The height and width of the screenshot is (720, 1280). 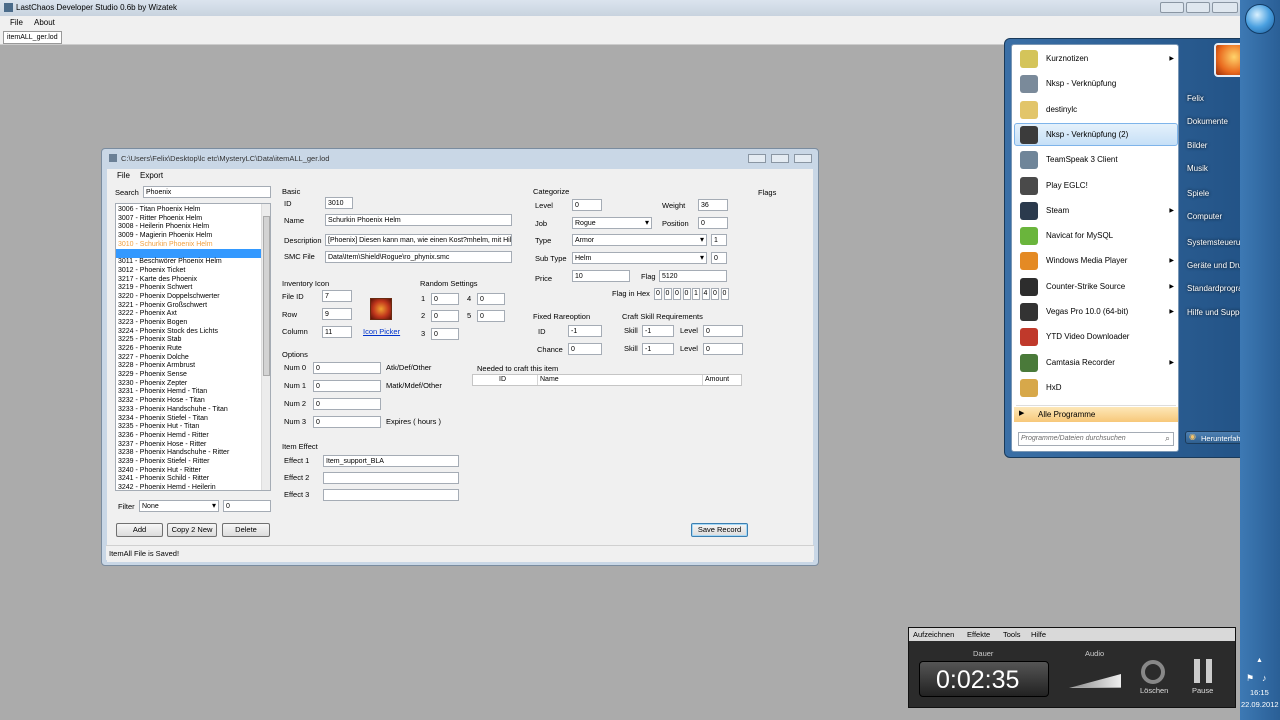 I want to click on craft-needed-table: ID Name Amount, so click(x=607, y=380).